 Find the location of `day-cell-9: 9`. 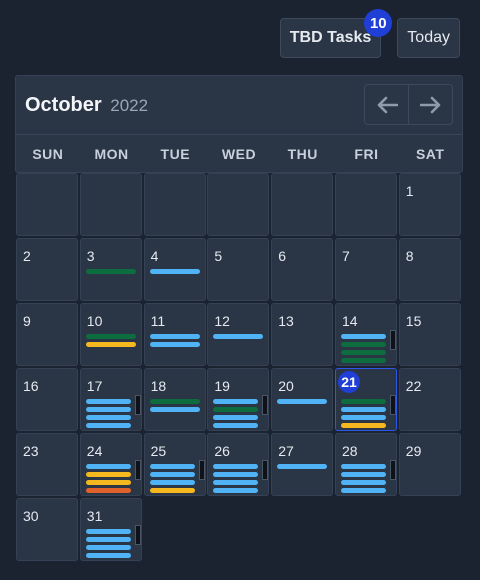

day-cell-9: 9 is located at coordinates (47, 334).